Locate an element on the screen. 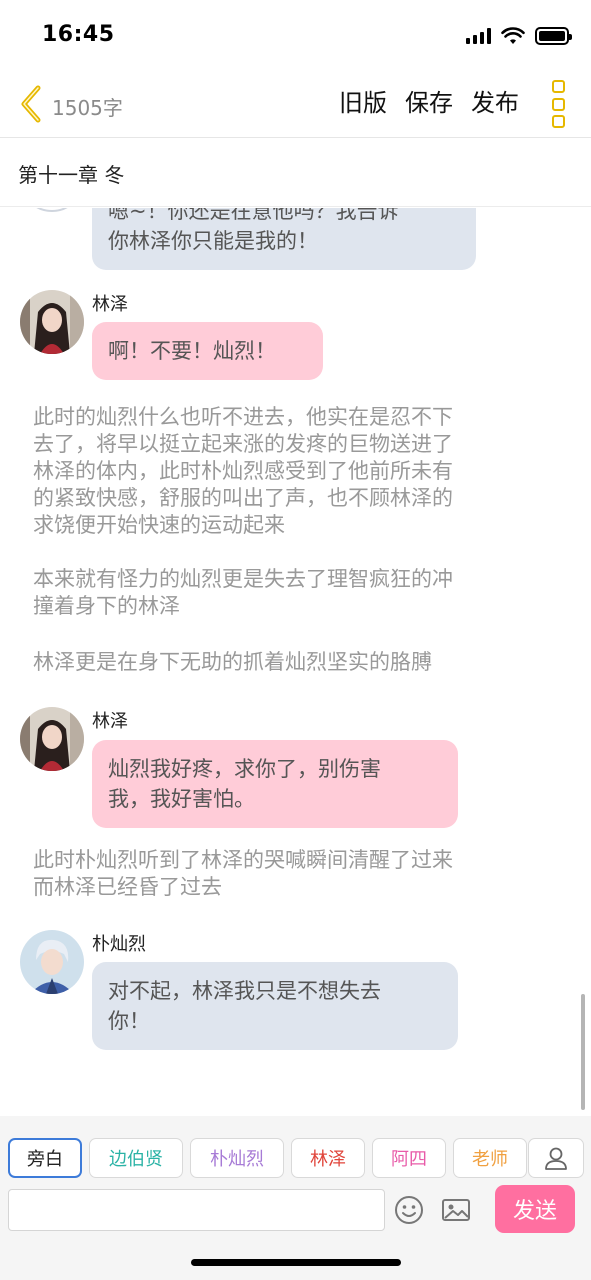 The width and height of the screenshot is (591, 1280). content-scrollbar is located at coordinates (583, 1052).